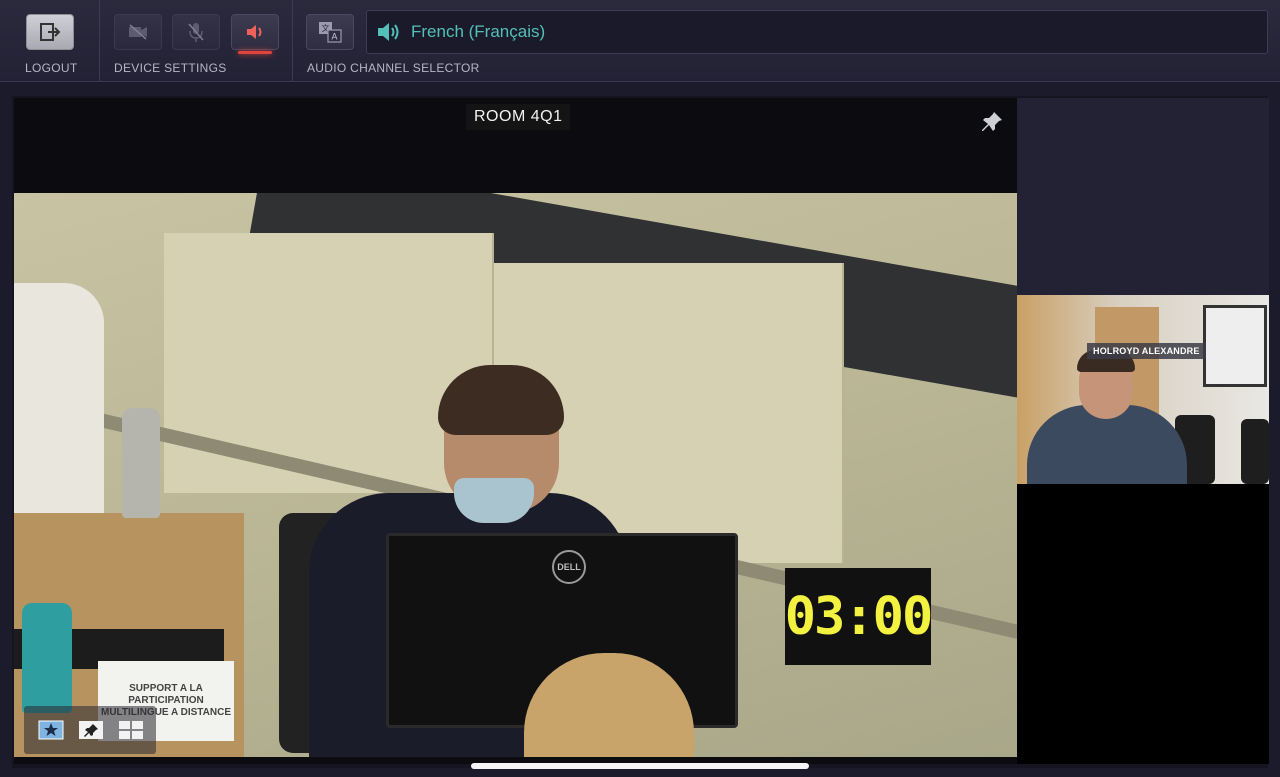  I want to click on microphone-toggle-button, so click(196, 32).